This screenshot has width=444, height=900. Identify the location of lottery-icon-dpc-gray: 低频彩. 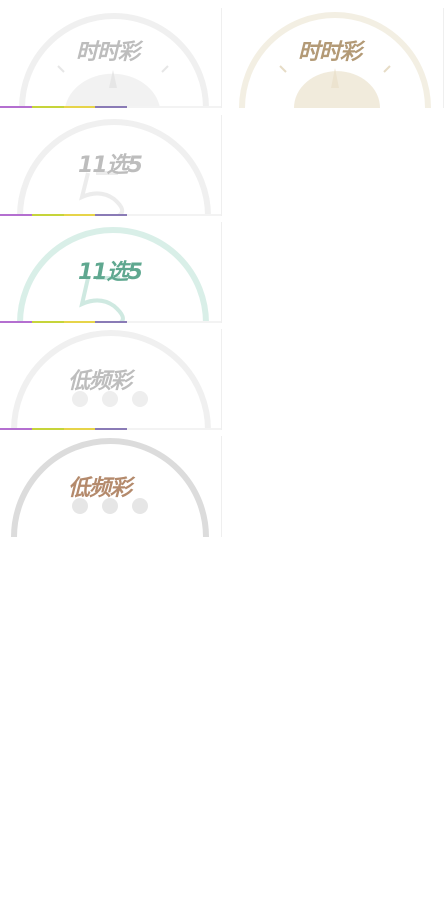
(111, 379).